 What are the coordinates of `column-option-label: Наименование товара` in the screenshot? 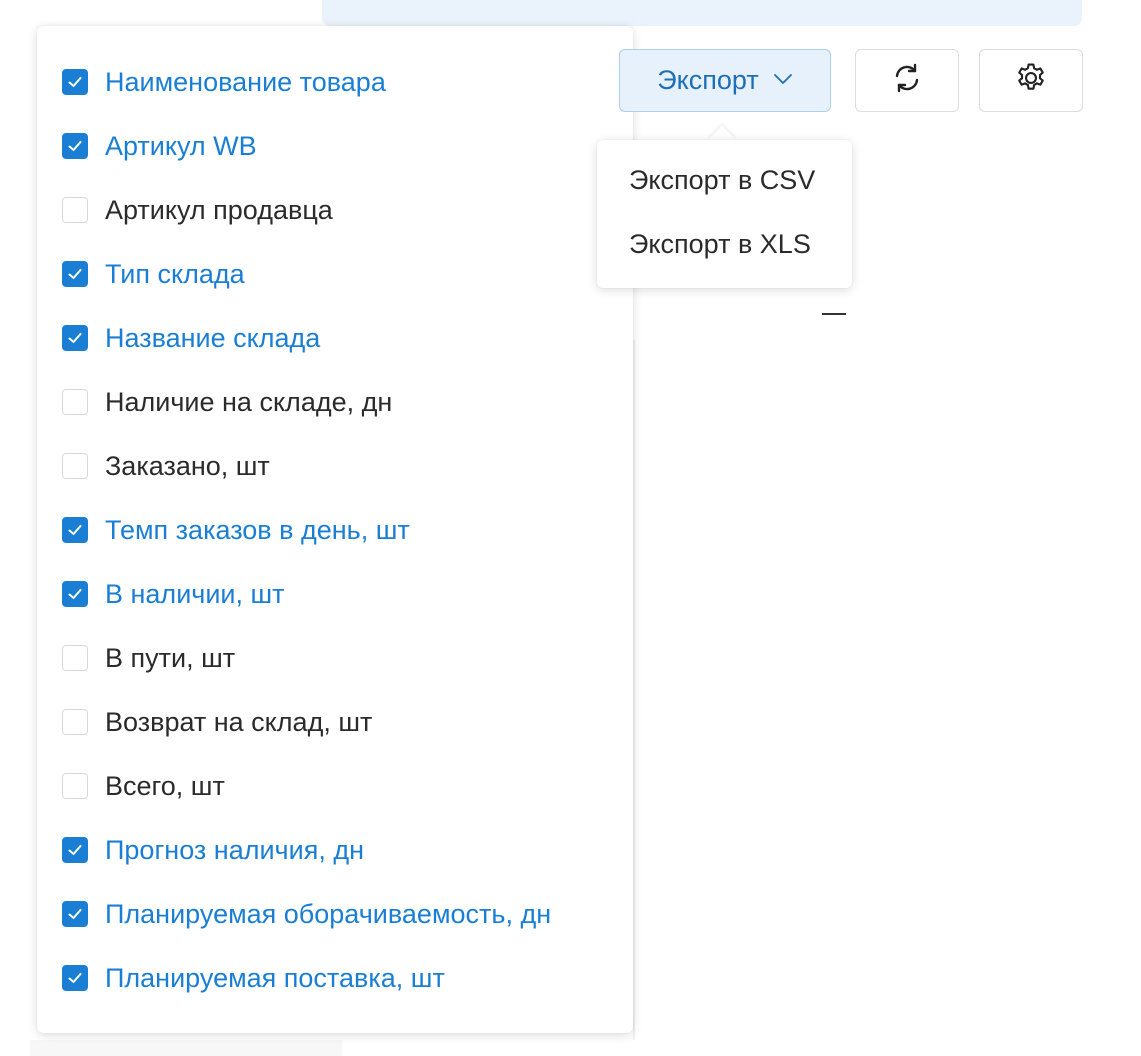 It's located at (245, 82).